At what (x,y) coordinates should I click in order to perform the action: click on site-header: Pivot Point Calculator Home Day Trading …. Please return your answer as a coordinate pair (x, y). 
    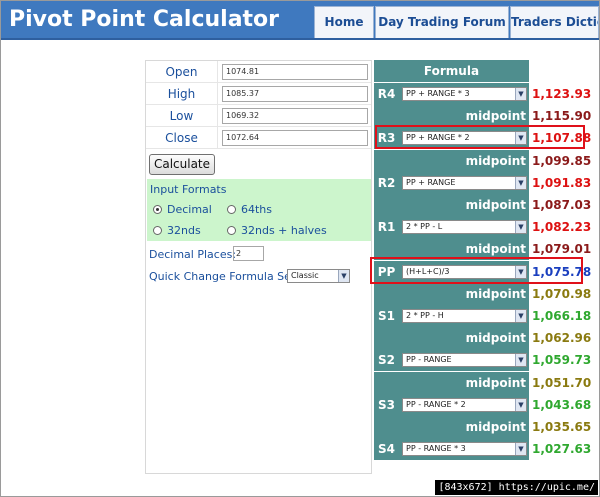
    Looking at the image, I should click on (300, 20).